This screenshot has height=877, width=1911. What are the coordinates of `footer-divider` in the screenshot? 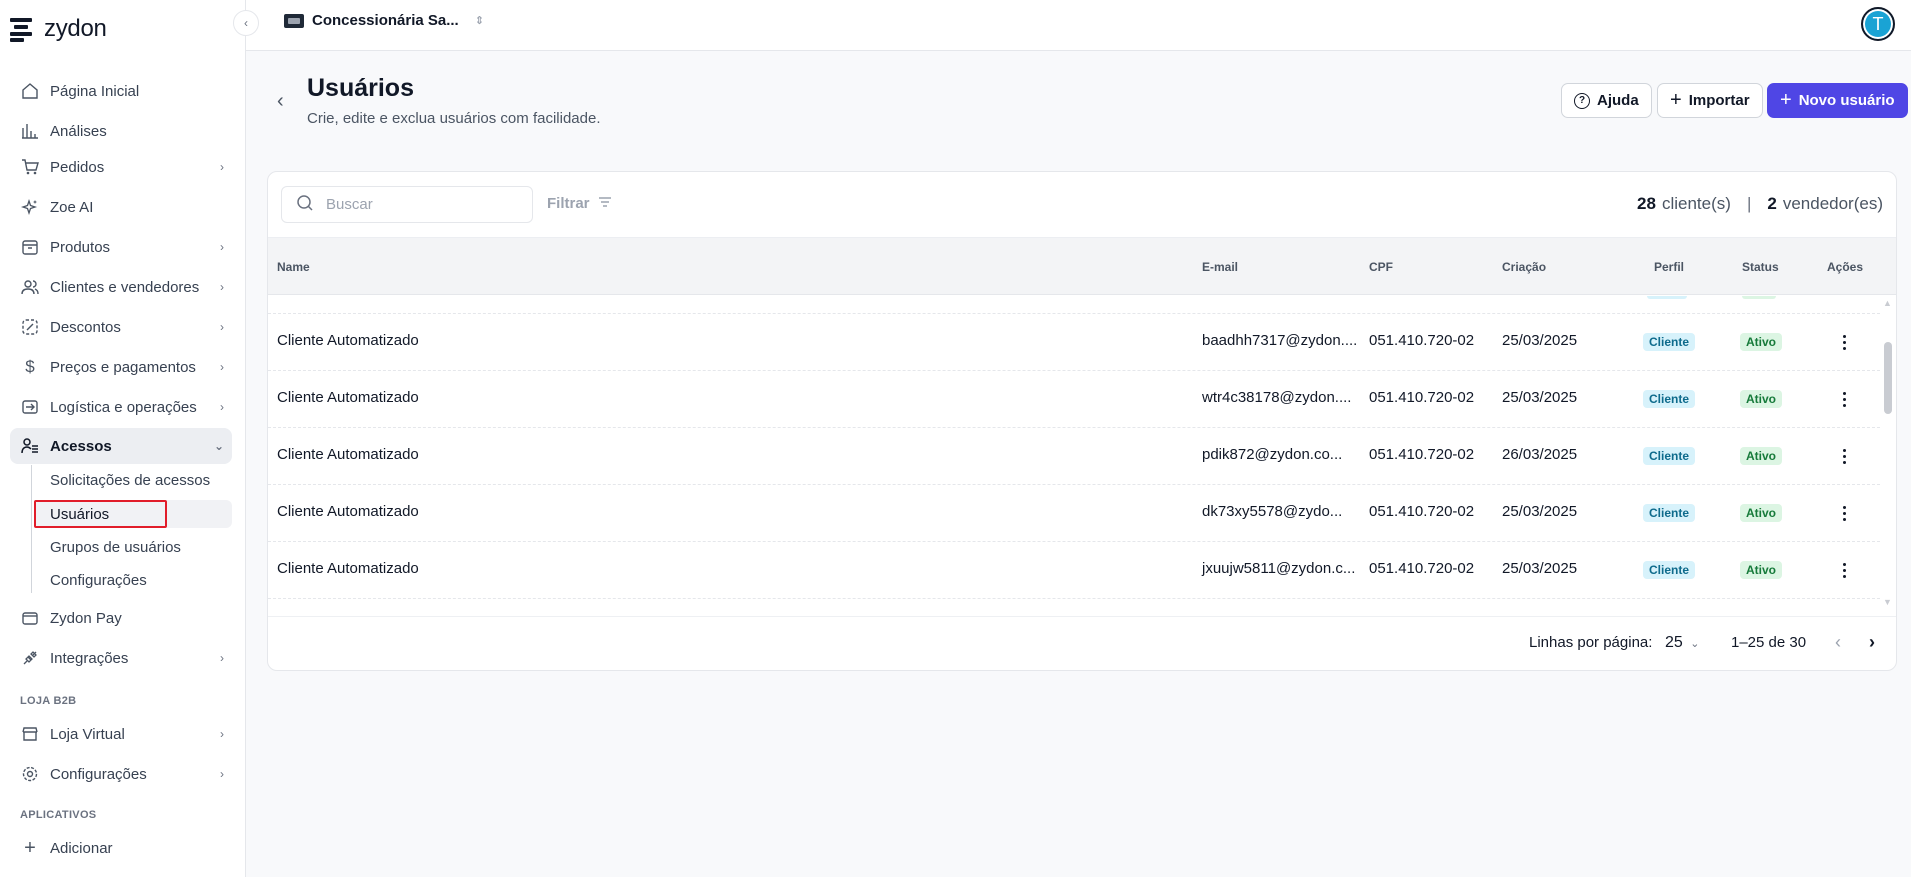 It's located at (1082, 616).